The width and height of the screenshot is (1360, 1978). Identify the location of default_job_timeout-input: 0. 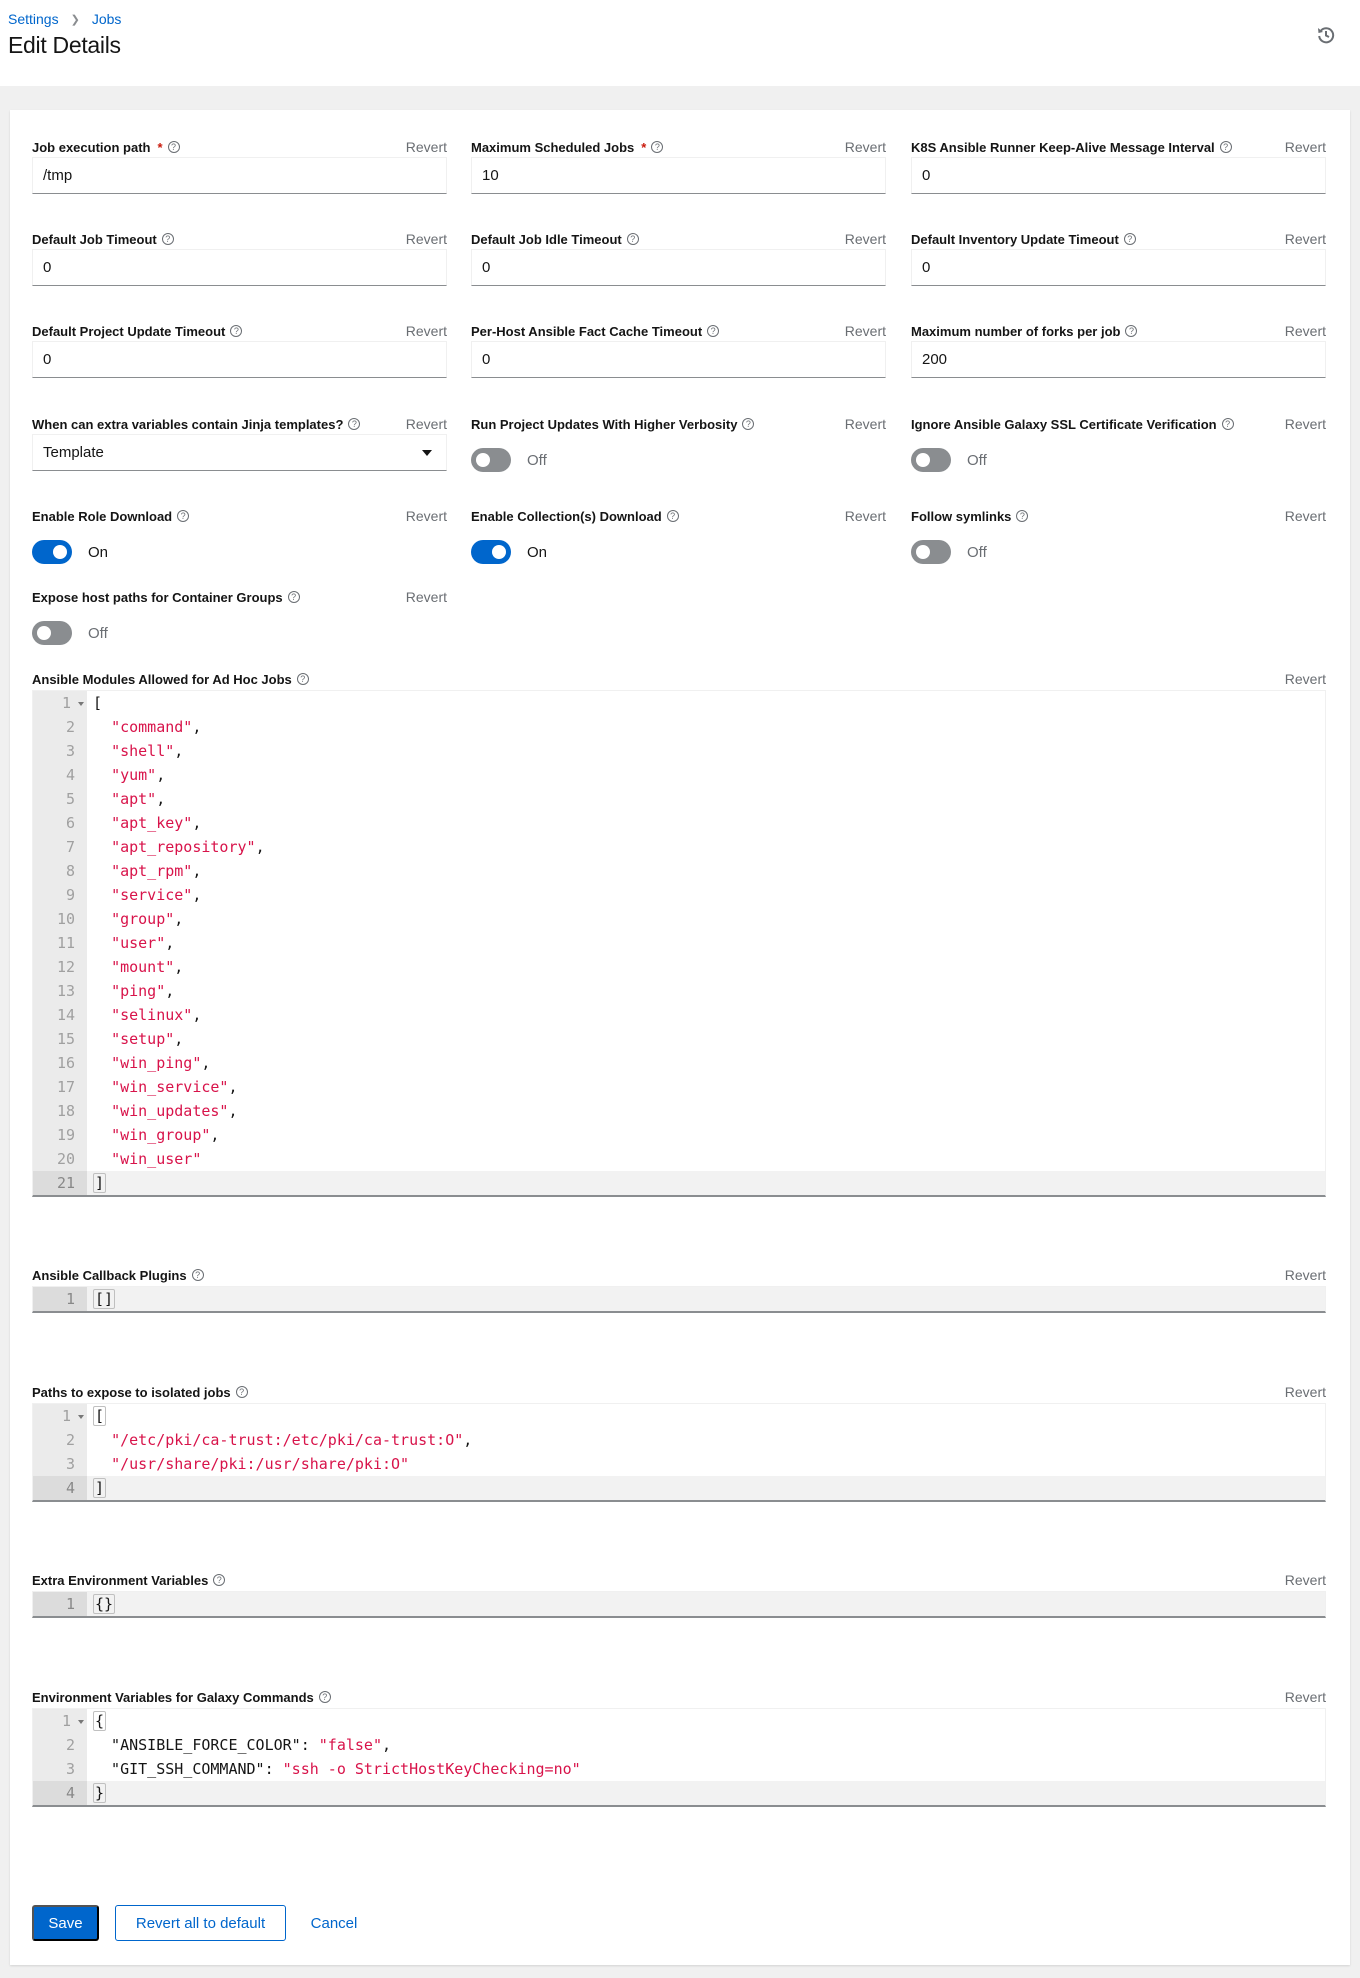
(239, 267).